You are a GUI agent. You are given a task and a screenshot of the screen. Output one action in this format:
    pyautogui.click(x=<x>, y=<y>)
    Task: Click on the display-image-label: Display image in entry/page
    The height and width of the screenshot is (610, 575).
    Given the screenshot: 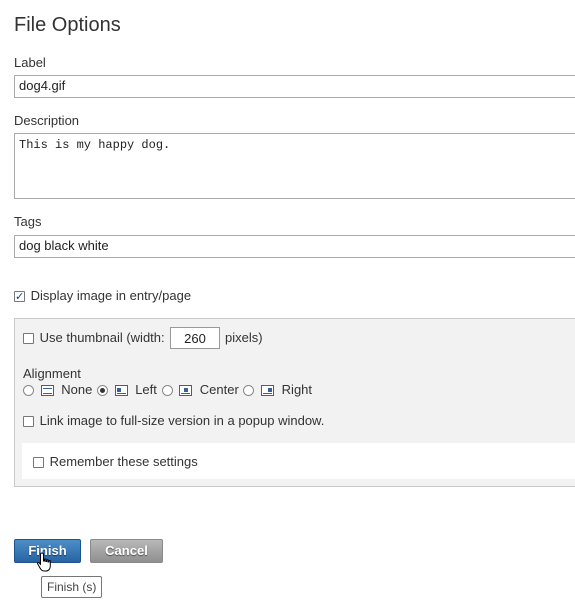 What is the action you would take?
    pyautogui.click(x=111, y=295)
    